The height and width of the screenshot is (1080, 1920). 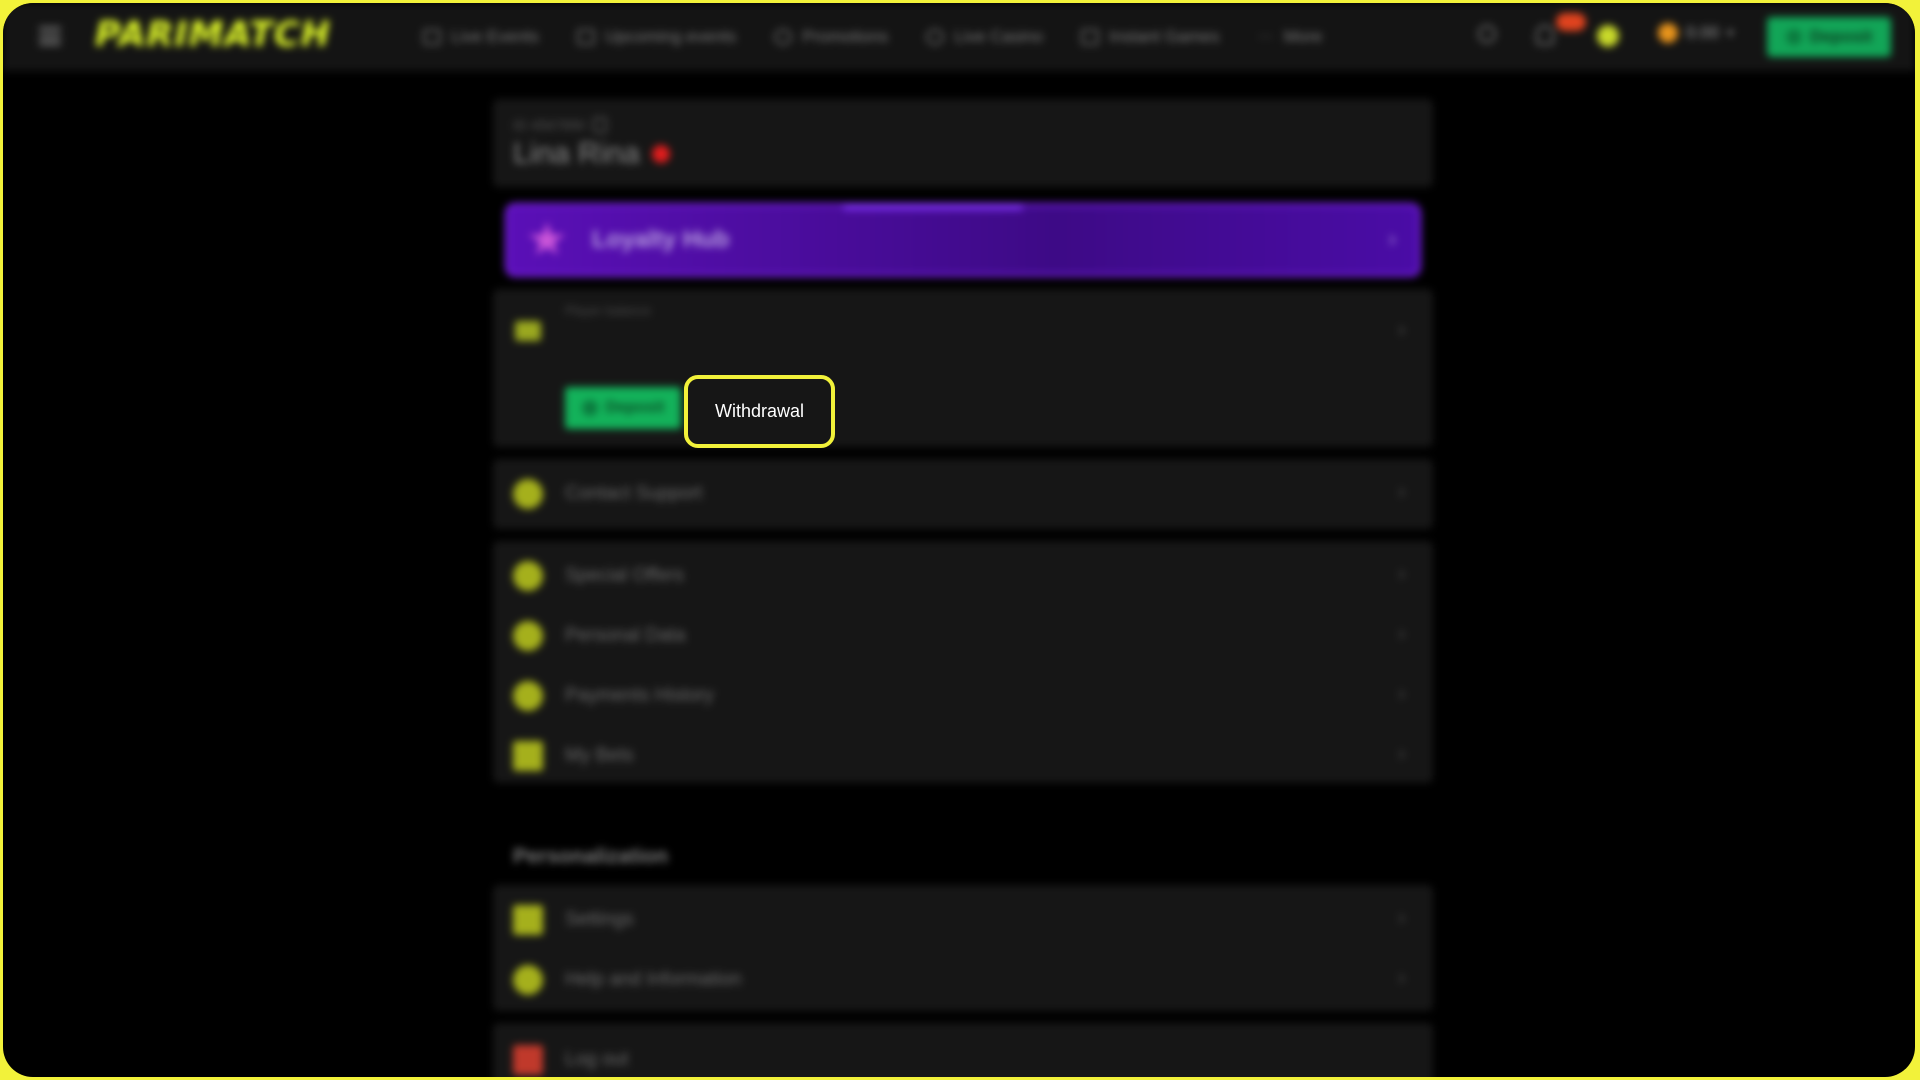 What do you see at coordinates (783, 37) in the screenshot?
I see `gift-icon` at bounding box center [783, 37].